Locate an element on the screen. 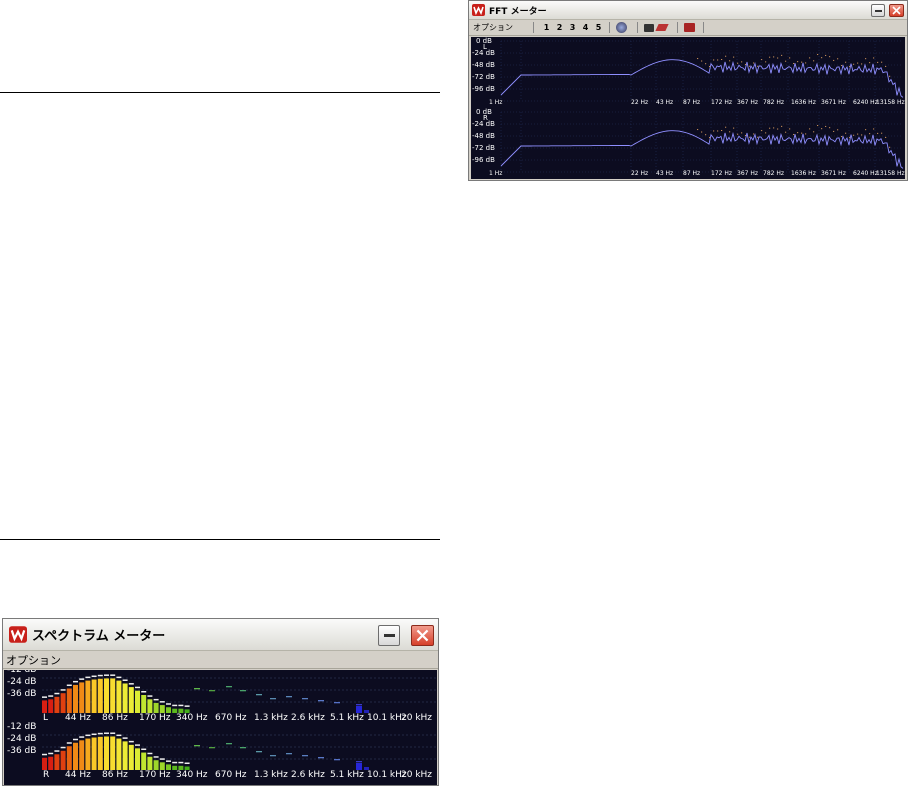 This screenshot has height=787, width=908. spectrum-menubar: オプション is located at coordinates (220, 660).